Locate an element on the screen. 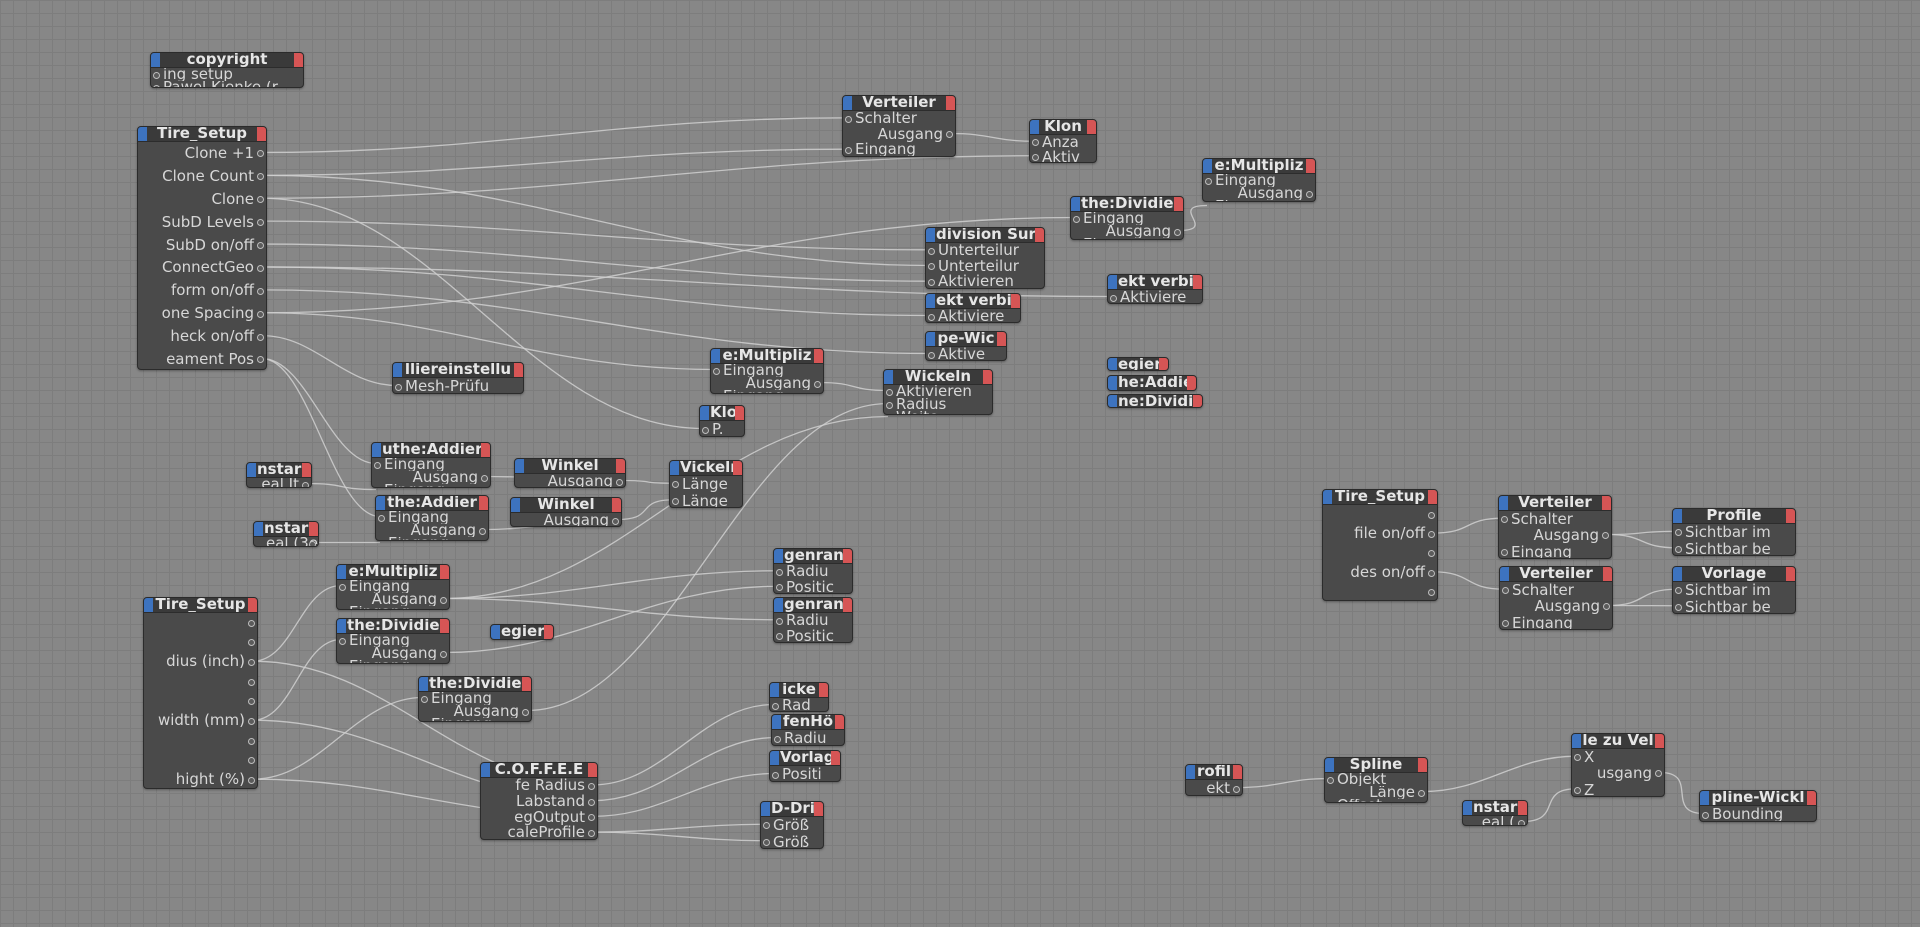 This screenshot has width=1920, height=927. node-title: division Sur is located at coordinates (985, 235).